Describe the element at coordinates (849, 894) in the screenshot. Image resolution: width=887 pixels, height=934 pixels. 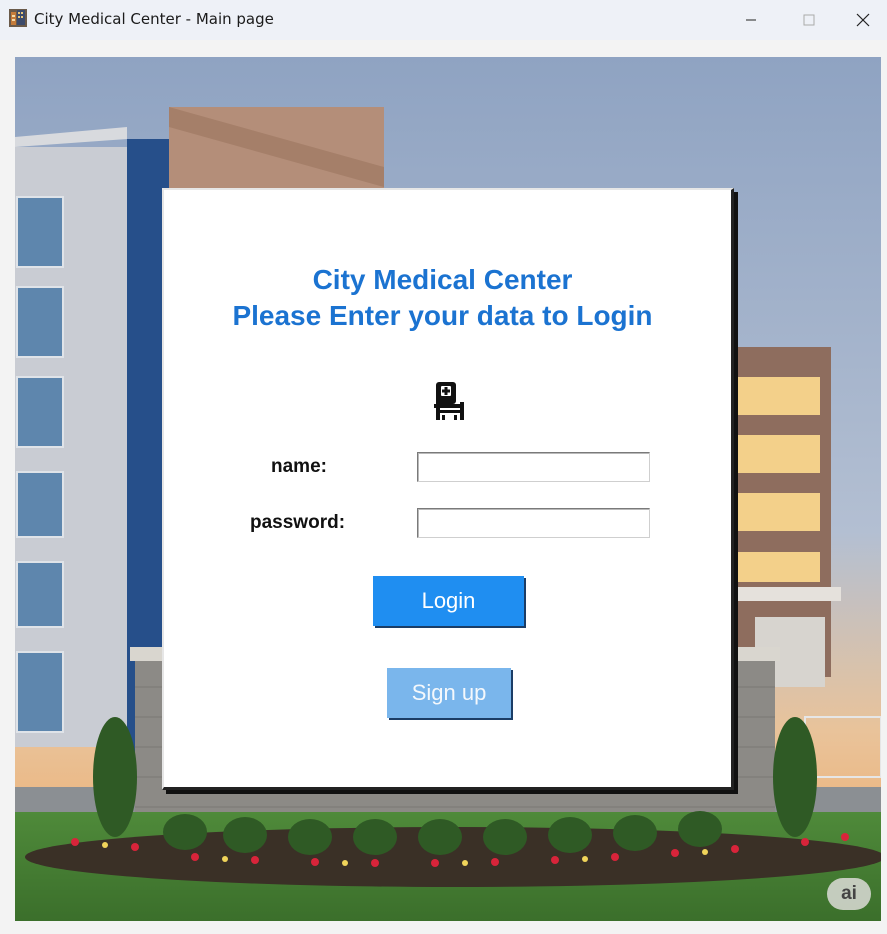
I see `ai-watermark-badge: ai` at that location.